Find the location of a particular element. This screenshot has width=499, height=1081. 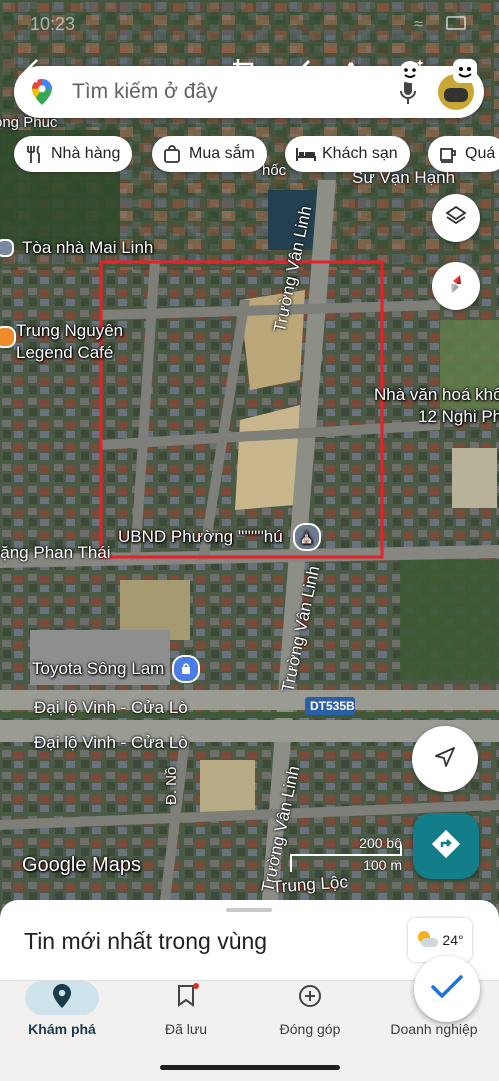

partly-cloudy-icon is located at coordinates (427, 940).